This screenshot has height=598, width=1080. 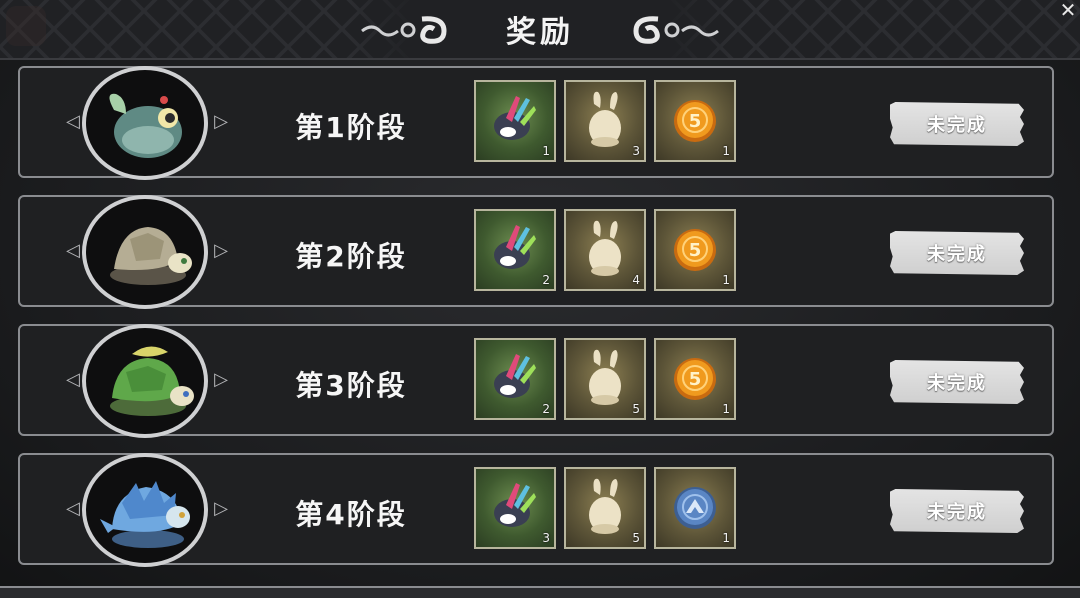 I want to click on header-bar: 奖励 ✕, so click(x=540, y=30).